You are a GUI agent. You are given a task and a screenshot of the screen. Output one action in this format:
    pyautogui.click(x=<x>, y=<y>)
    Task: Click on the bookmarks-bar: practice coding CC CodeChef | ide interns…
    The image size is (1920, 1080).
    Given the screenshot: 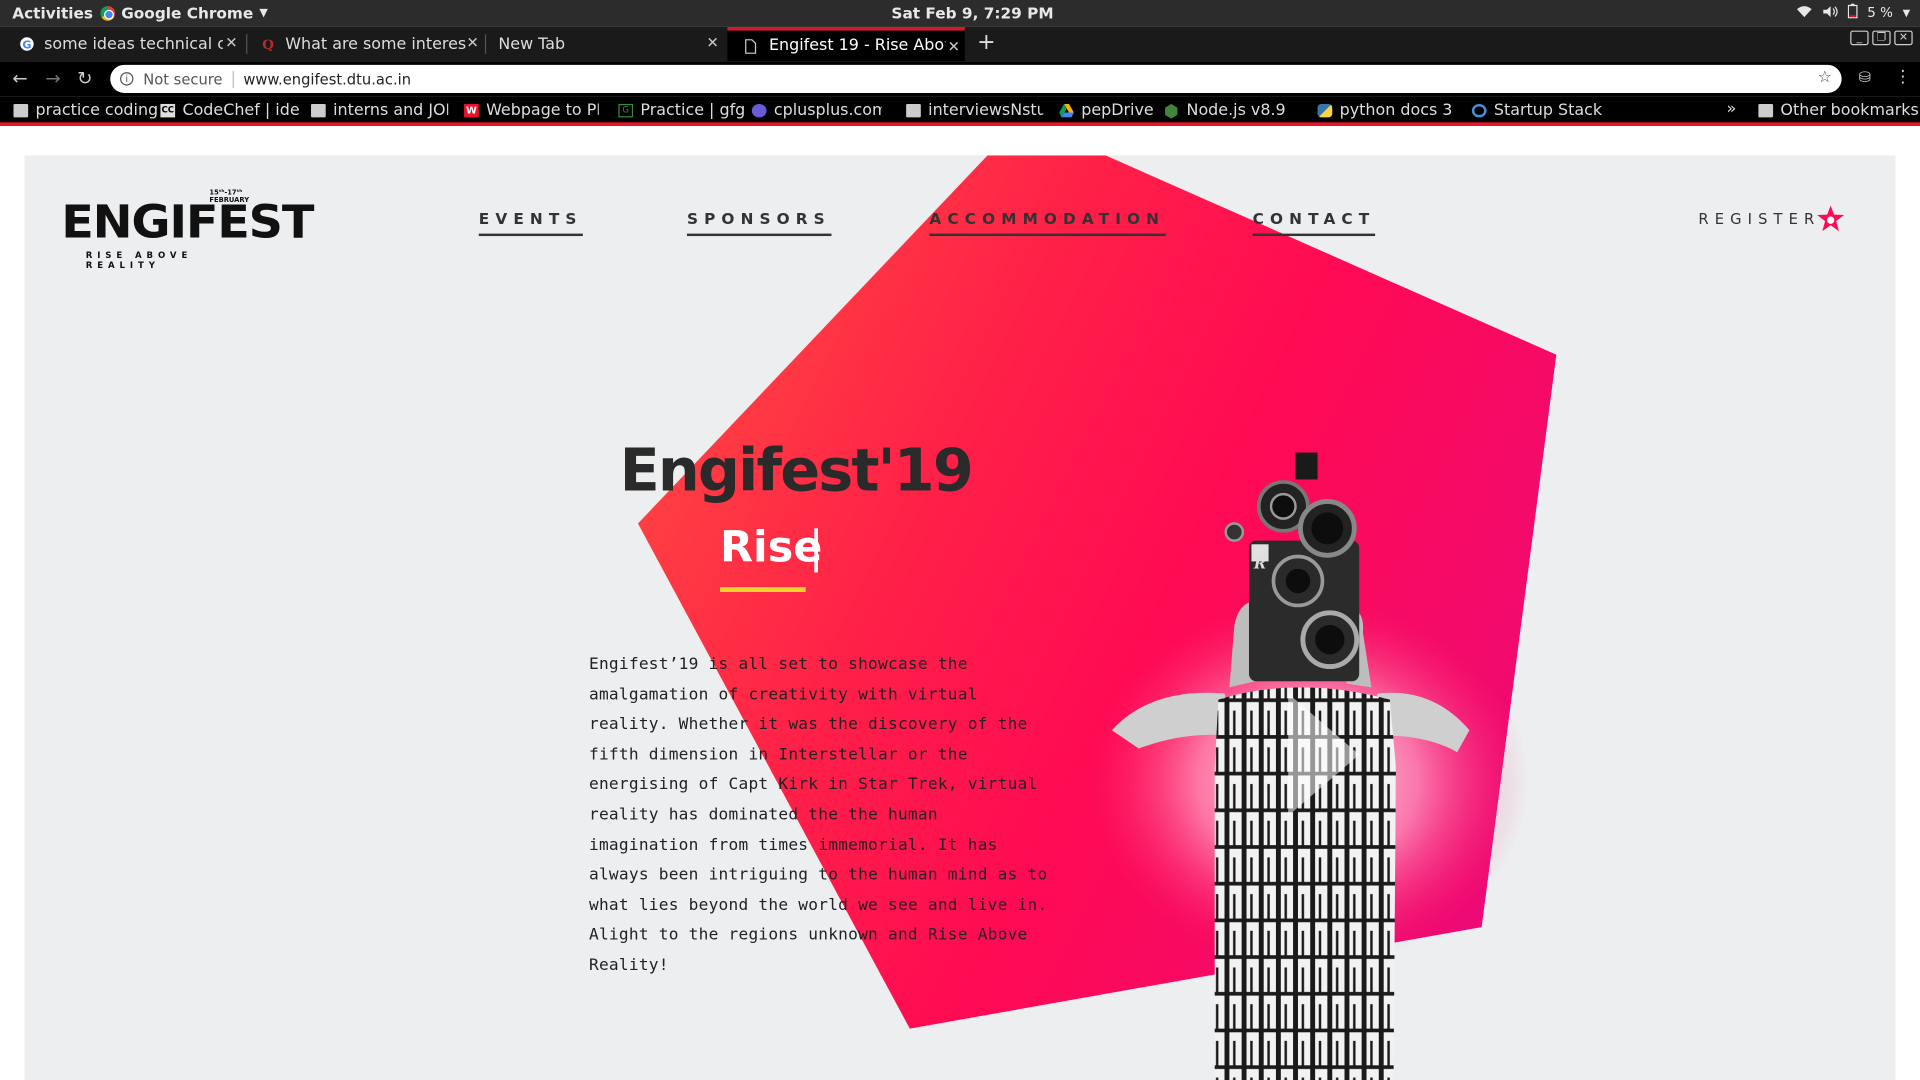 What is the action you would take?
    pyautogui.click(x=960, y=111)
    